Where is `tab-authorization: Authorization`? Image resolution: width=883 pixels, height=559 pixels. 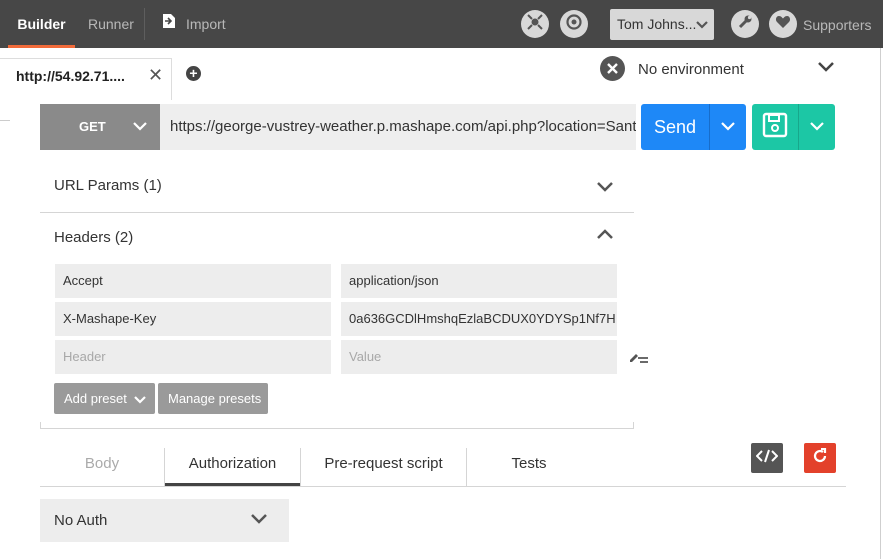
tab-authorization: Authorization is located at coordinates (232, 466).